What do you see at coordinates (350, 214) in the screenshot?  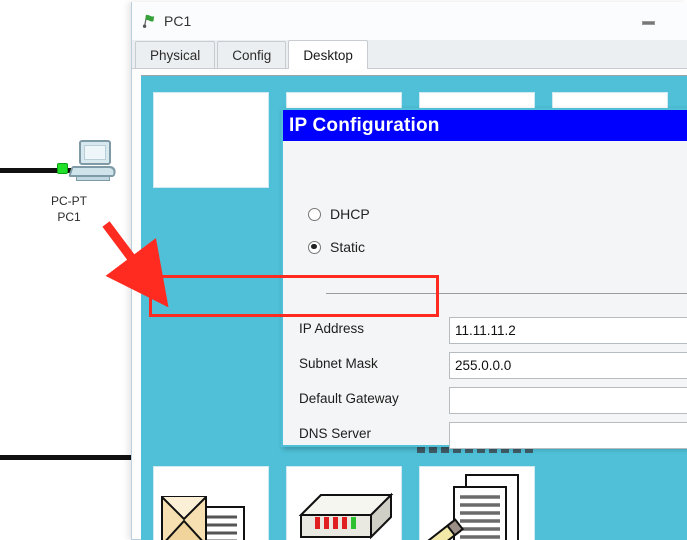 I see `radio-dhcp-label: DHCP` at bounding box center [350, 214].